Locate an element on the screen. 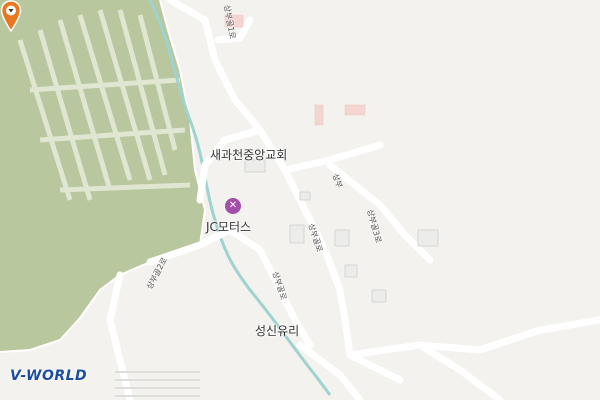 Image resolution: width=600 pixels, height=400 pixels. vworld-logo: V-WORLD is located at coordinates (48, 376).